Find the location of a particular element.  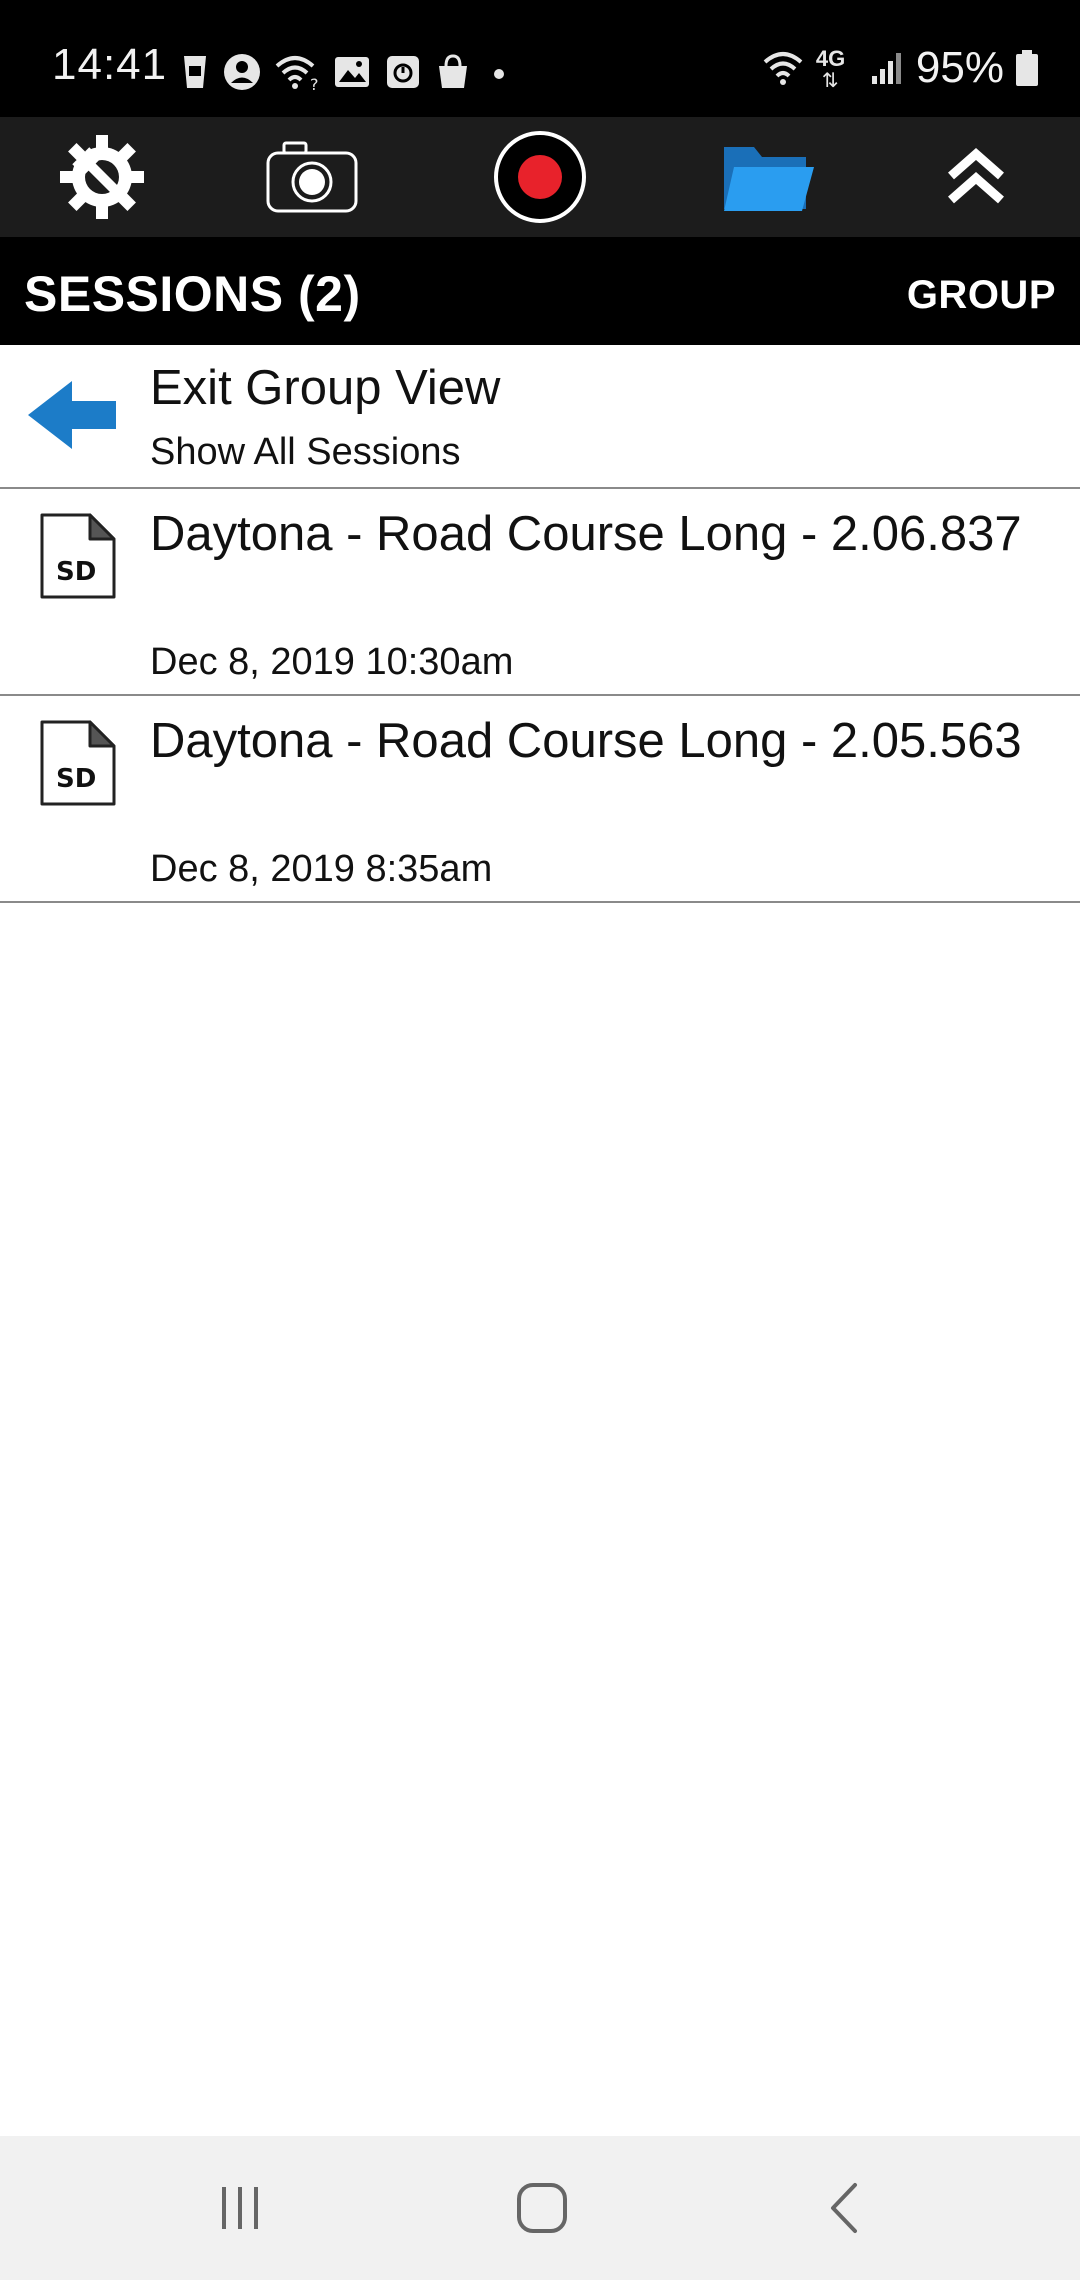

camera-button is located at coordinates (312, 177).